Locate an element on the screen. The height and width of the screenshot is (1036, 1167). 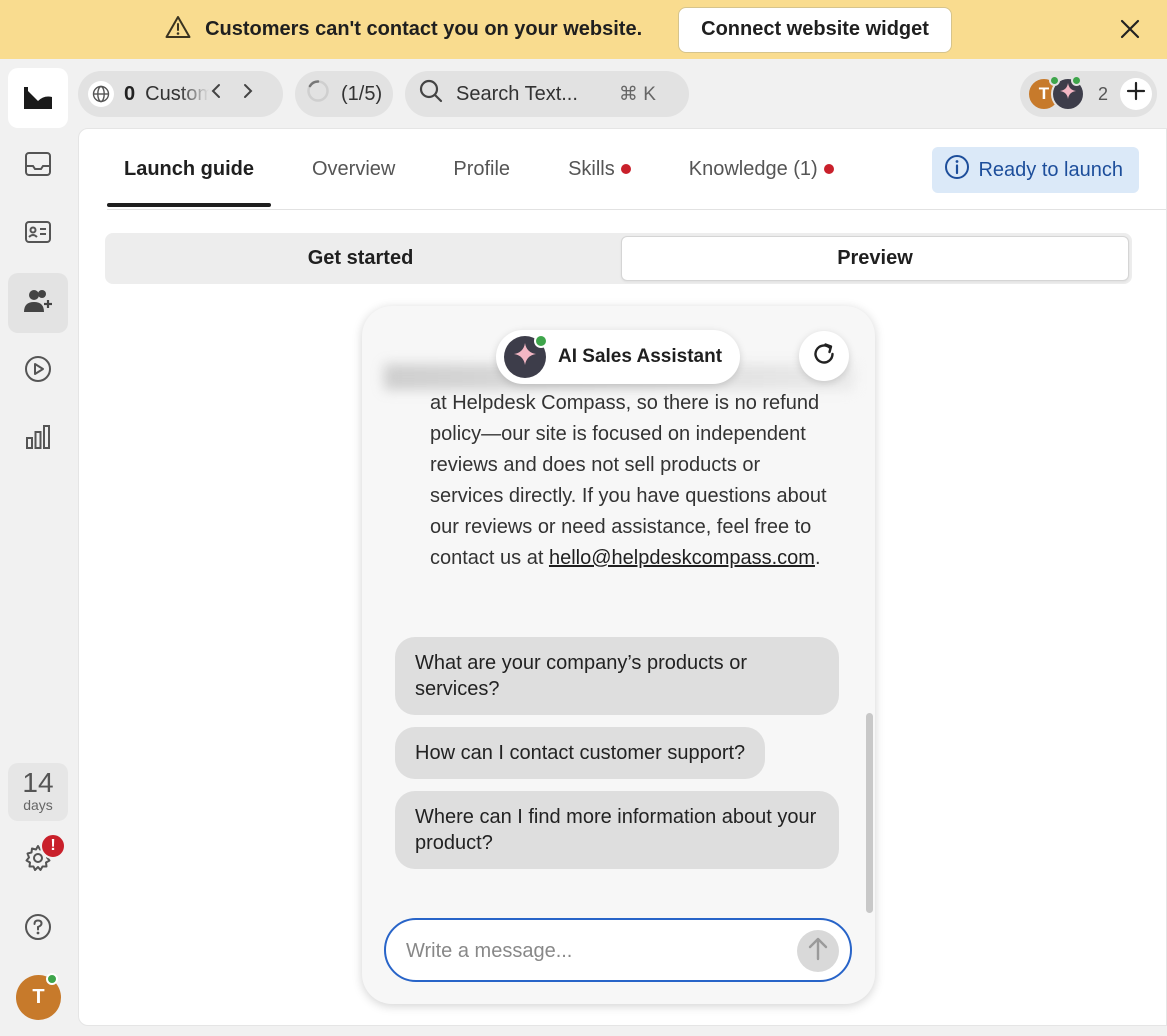
search-shortcut: ⌘ K is located at coordinates (637, 94).